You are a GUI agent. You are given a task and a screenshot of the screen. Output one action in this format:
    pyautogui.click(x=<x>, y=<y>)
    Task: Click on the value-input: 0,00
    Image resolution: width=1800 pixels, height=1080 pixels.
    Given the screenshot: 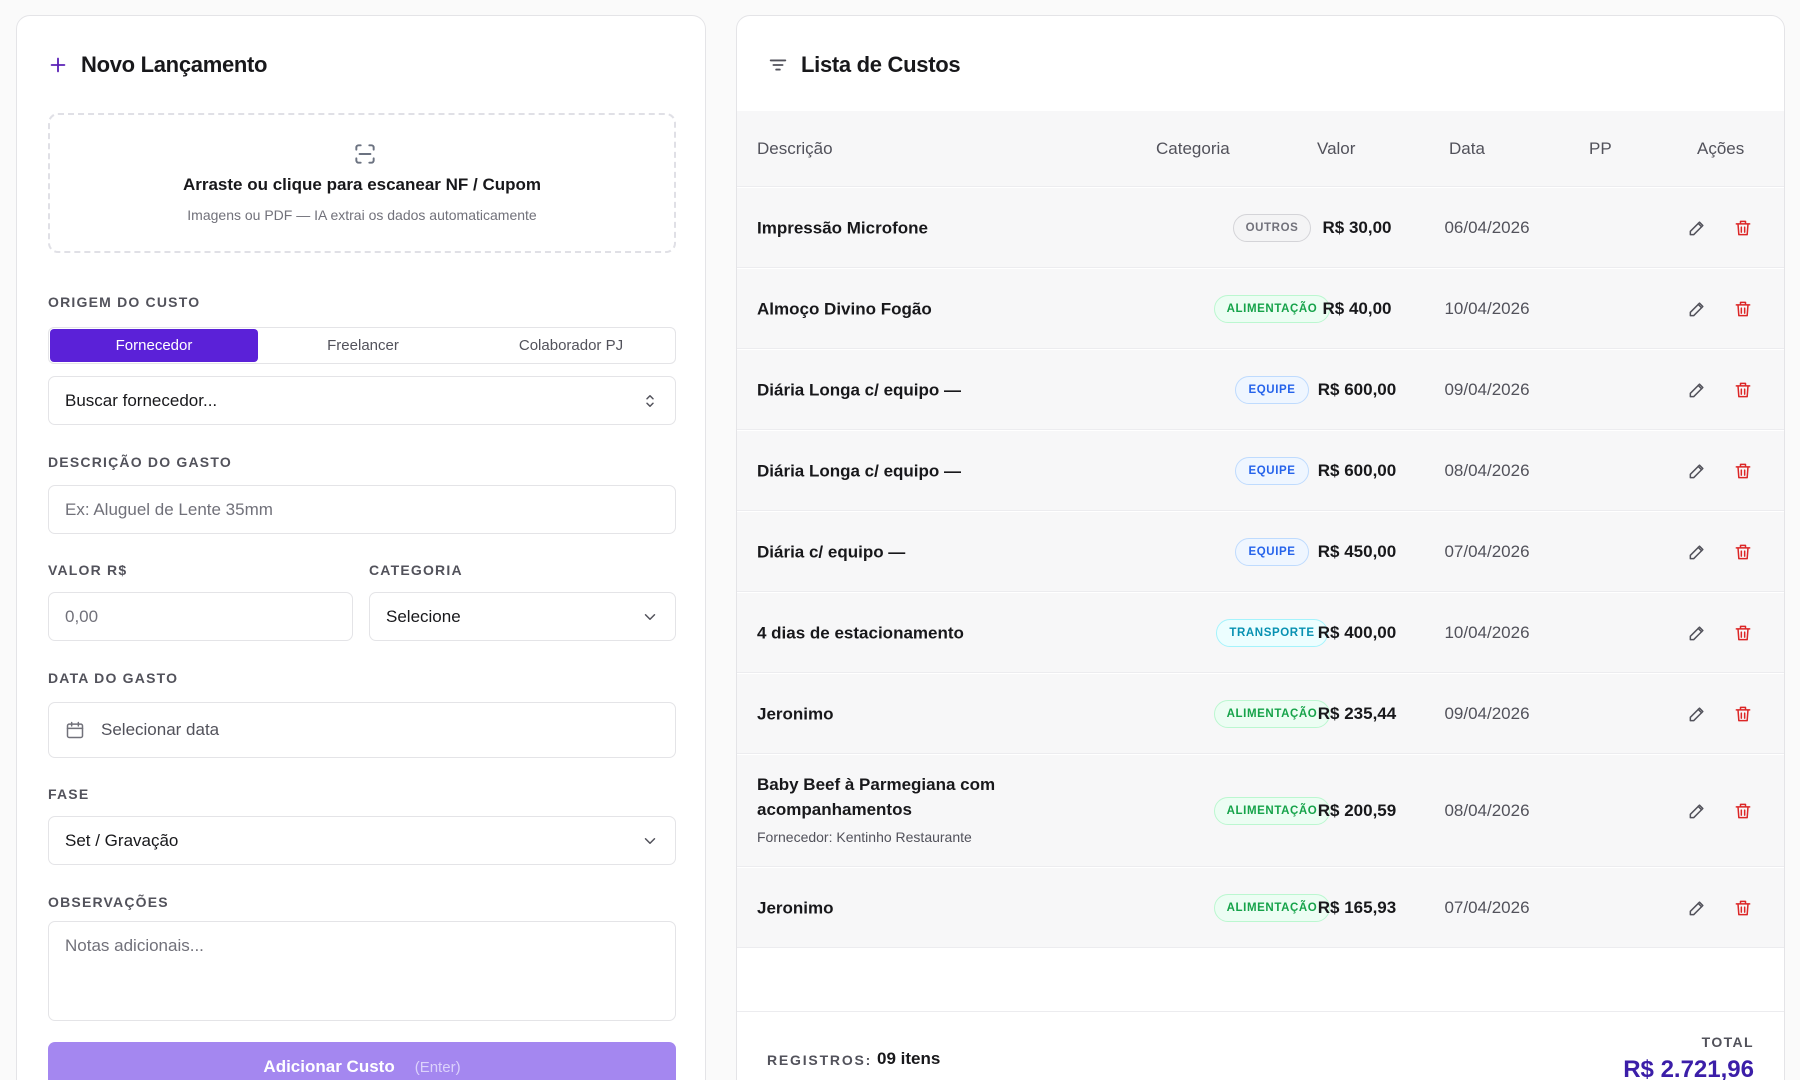 What is the action you would take?
    pyautogui.click(x=200, y=616)
    